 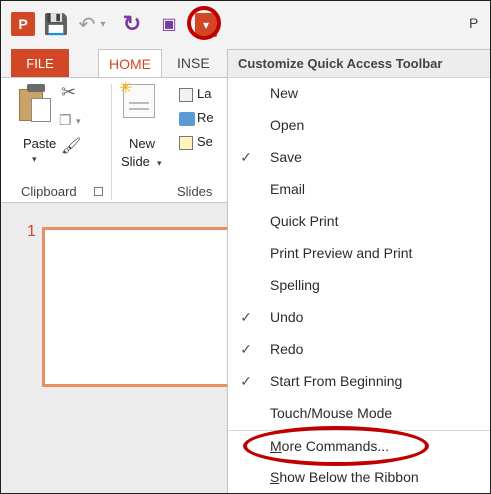 I want to click on menu-item-spelling: Spelling, so click(x=359, y=285).